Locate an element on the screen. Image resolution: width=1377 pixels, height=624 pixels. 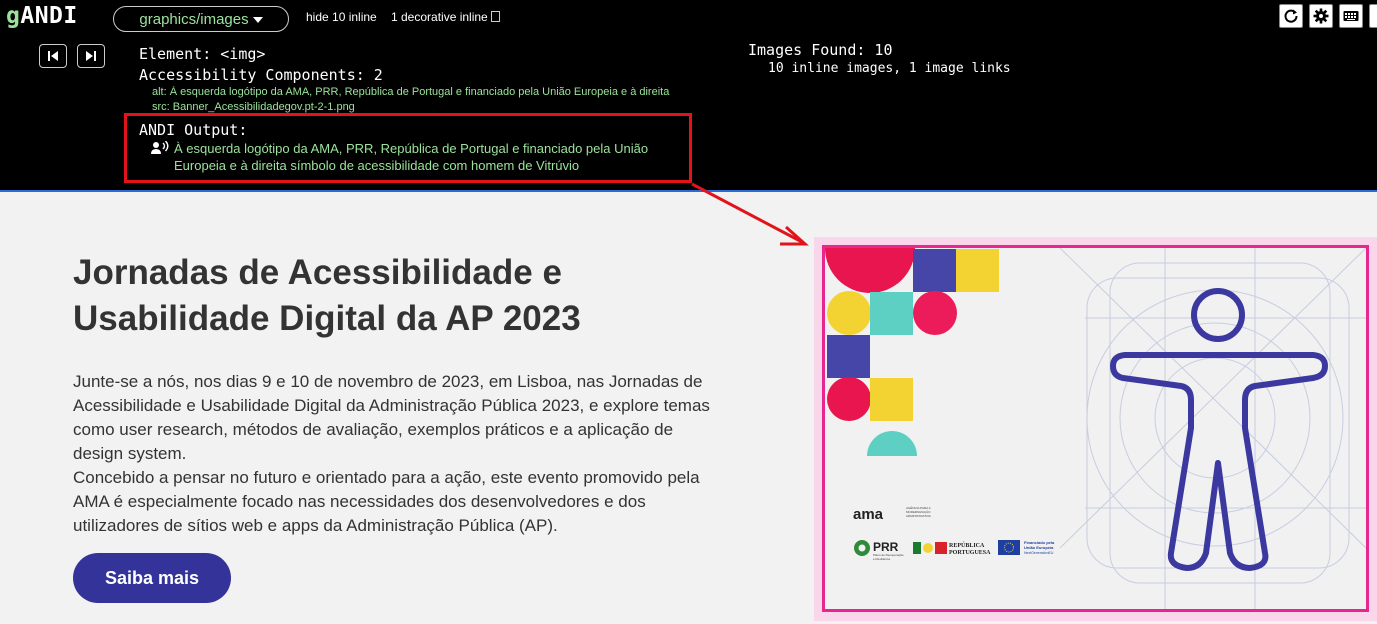
settings-button is located at coordinates (1321, 16).